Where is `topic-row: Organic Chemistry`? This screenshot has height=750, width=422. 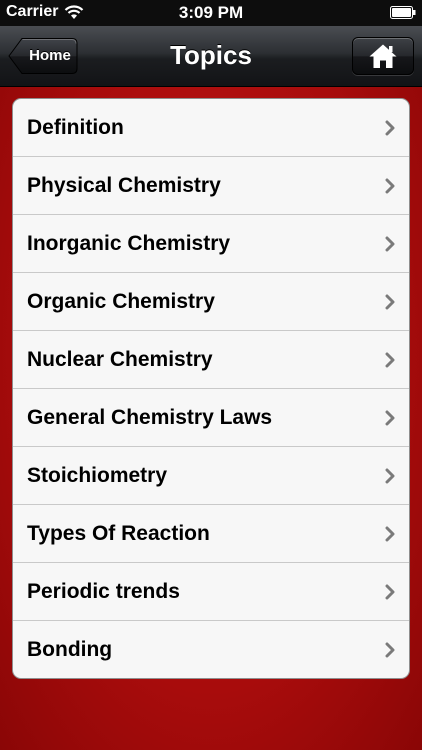
topic-row: Organic Chemistry is located at coordinates (211, 302).